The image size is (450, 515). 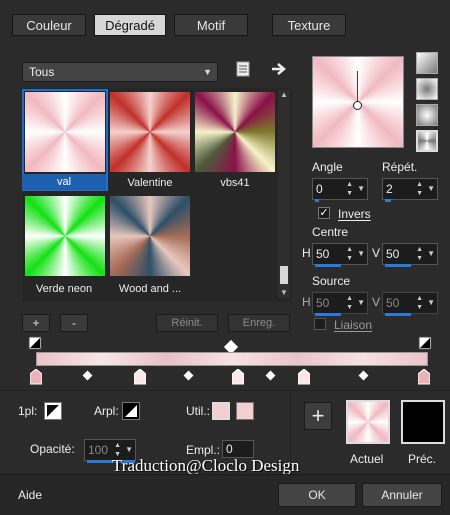 What do you see at coordinates (150, 132) in the screenshot?
I see `gradient-thumb-valentine` at bounding box center [150, 132].